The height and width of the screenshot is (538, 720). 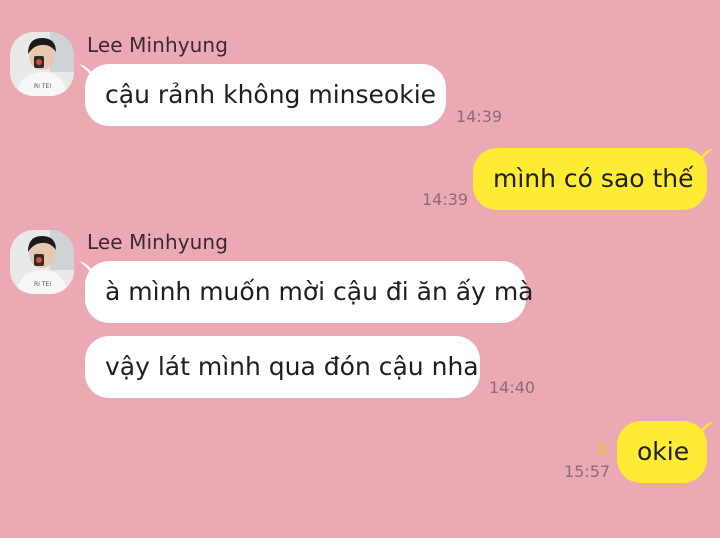 I want to click on message-bubble-outgoing: mình có sao thế, so click(x=590, y=179).